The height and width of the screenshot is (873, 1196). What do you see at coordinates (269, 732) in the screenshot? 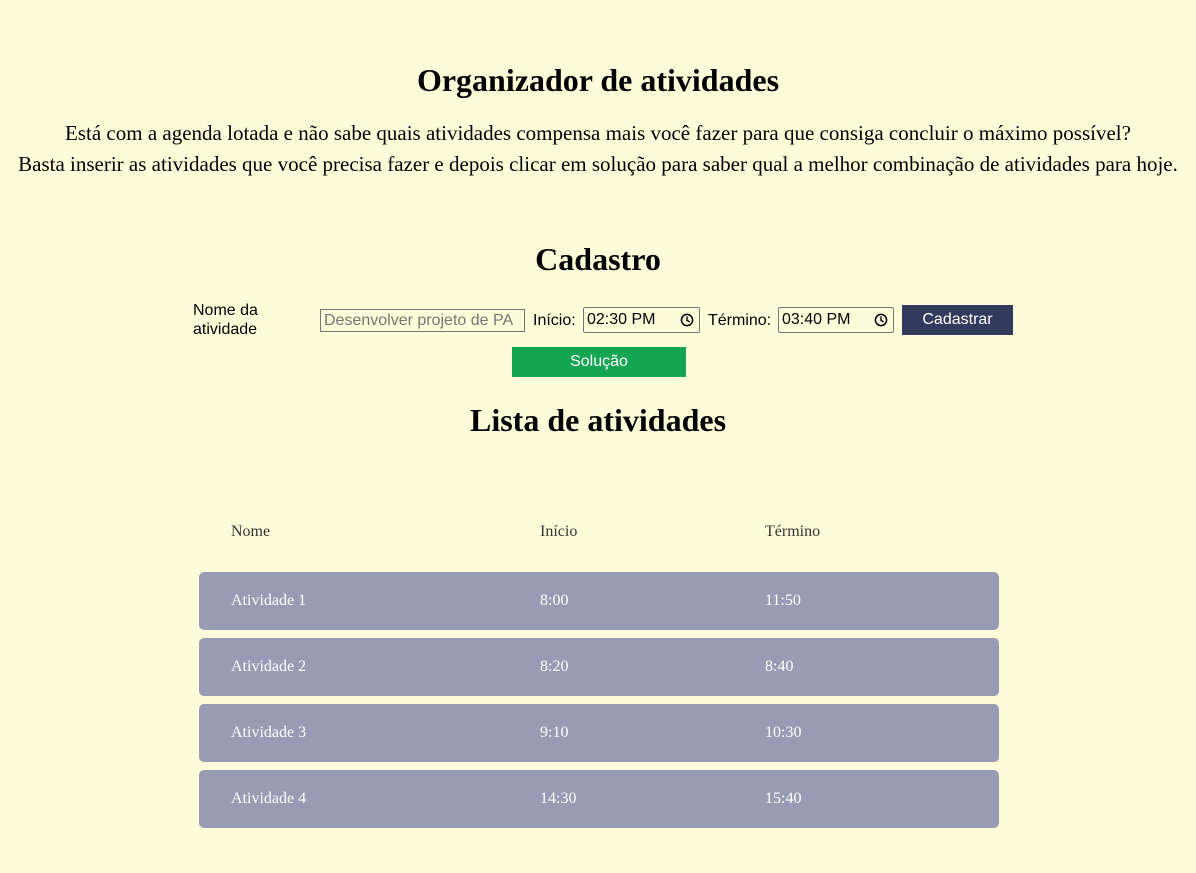
I see `activity-name: Atividade 3` at bounding box center [269, 732].